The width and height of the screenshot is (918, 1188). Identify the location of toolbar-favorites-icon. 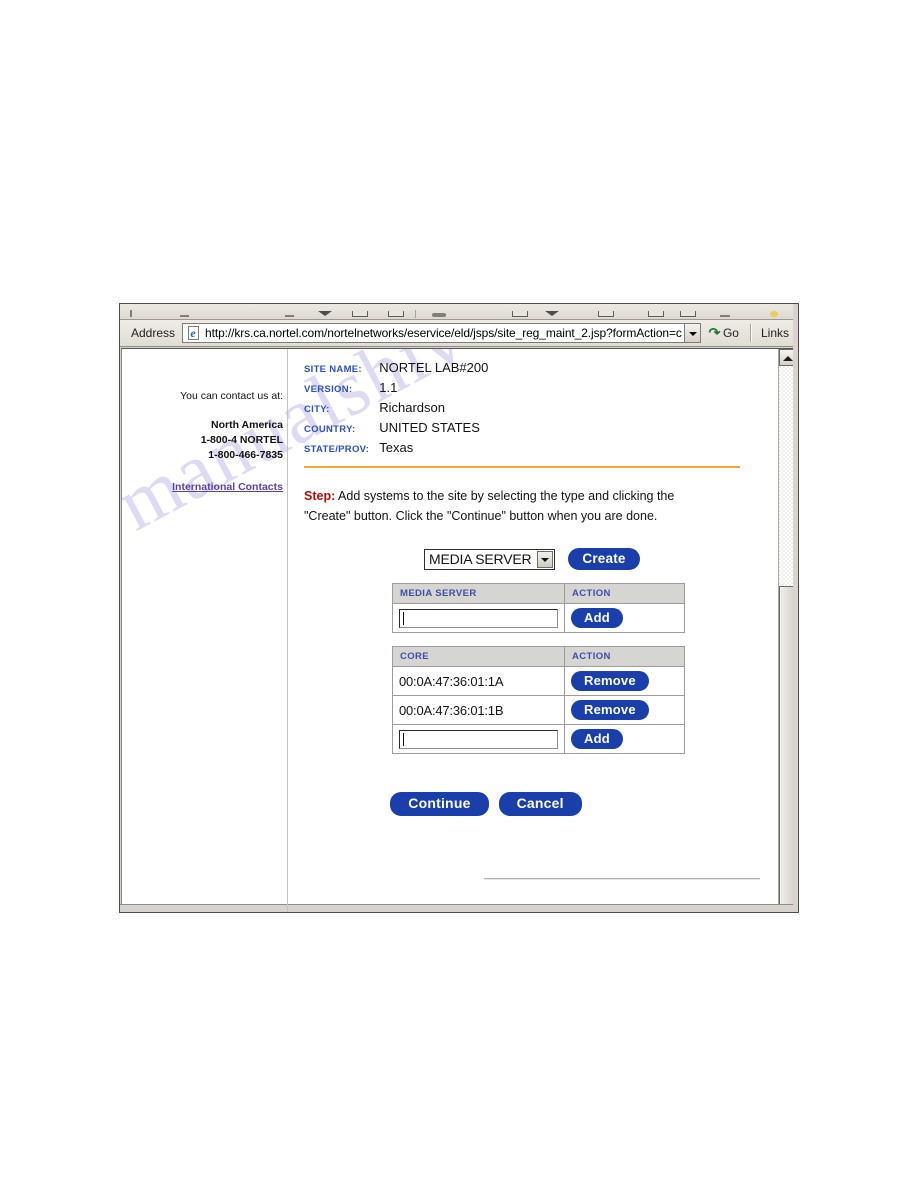
(520, 314).